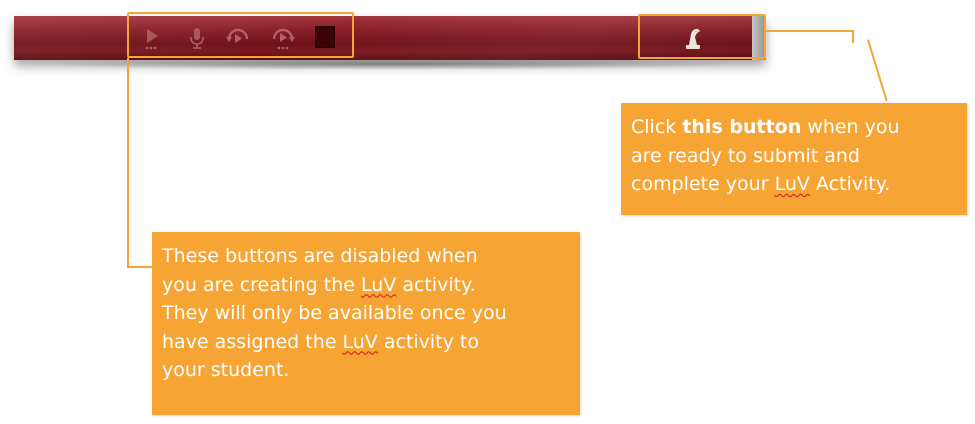 This screenshot has height=424, width=975. Describe the element at coordinates (226, 370) in the screenshot. I see `disabled-callout-line-5: your student.` at that location.